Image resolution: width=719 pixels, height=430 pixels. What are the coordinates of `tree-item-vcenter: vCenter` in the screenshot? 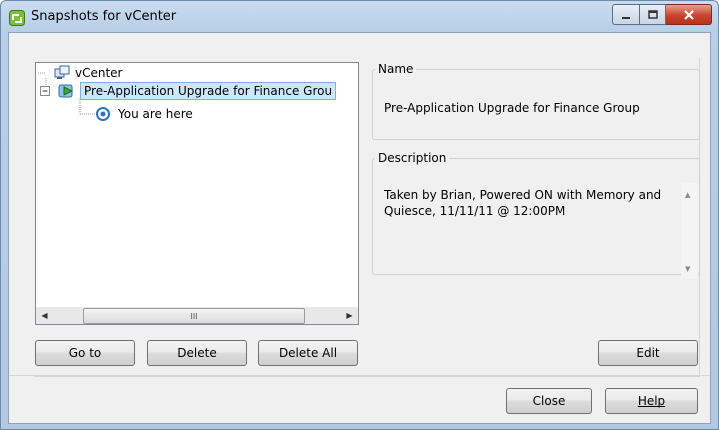 It's located at (88, 73).